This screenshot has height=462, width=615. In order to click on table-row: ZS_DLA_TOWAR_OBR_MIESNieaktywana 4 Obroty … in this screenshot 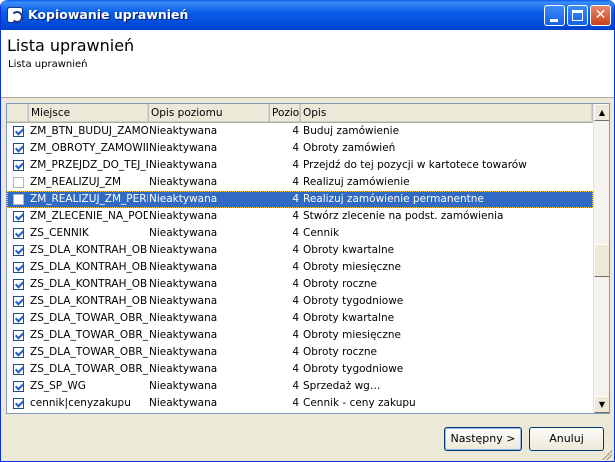, I will do `click(300, 335)`.